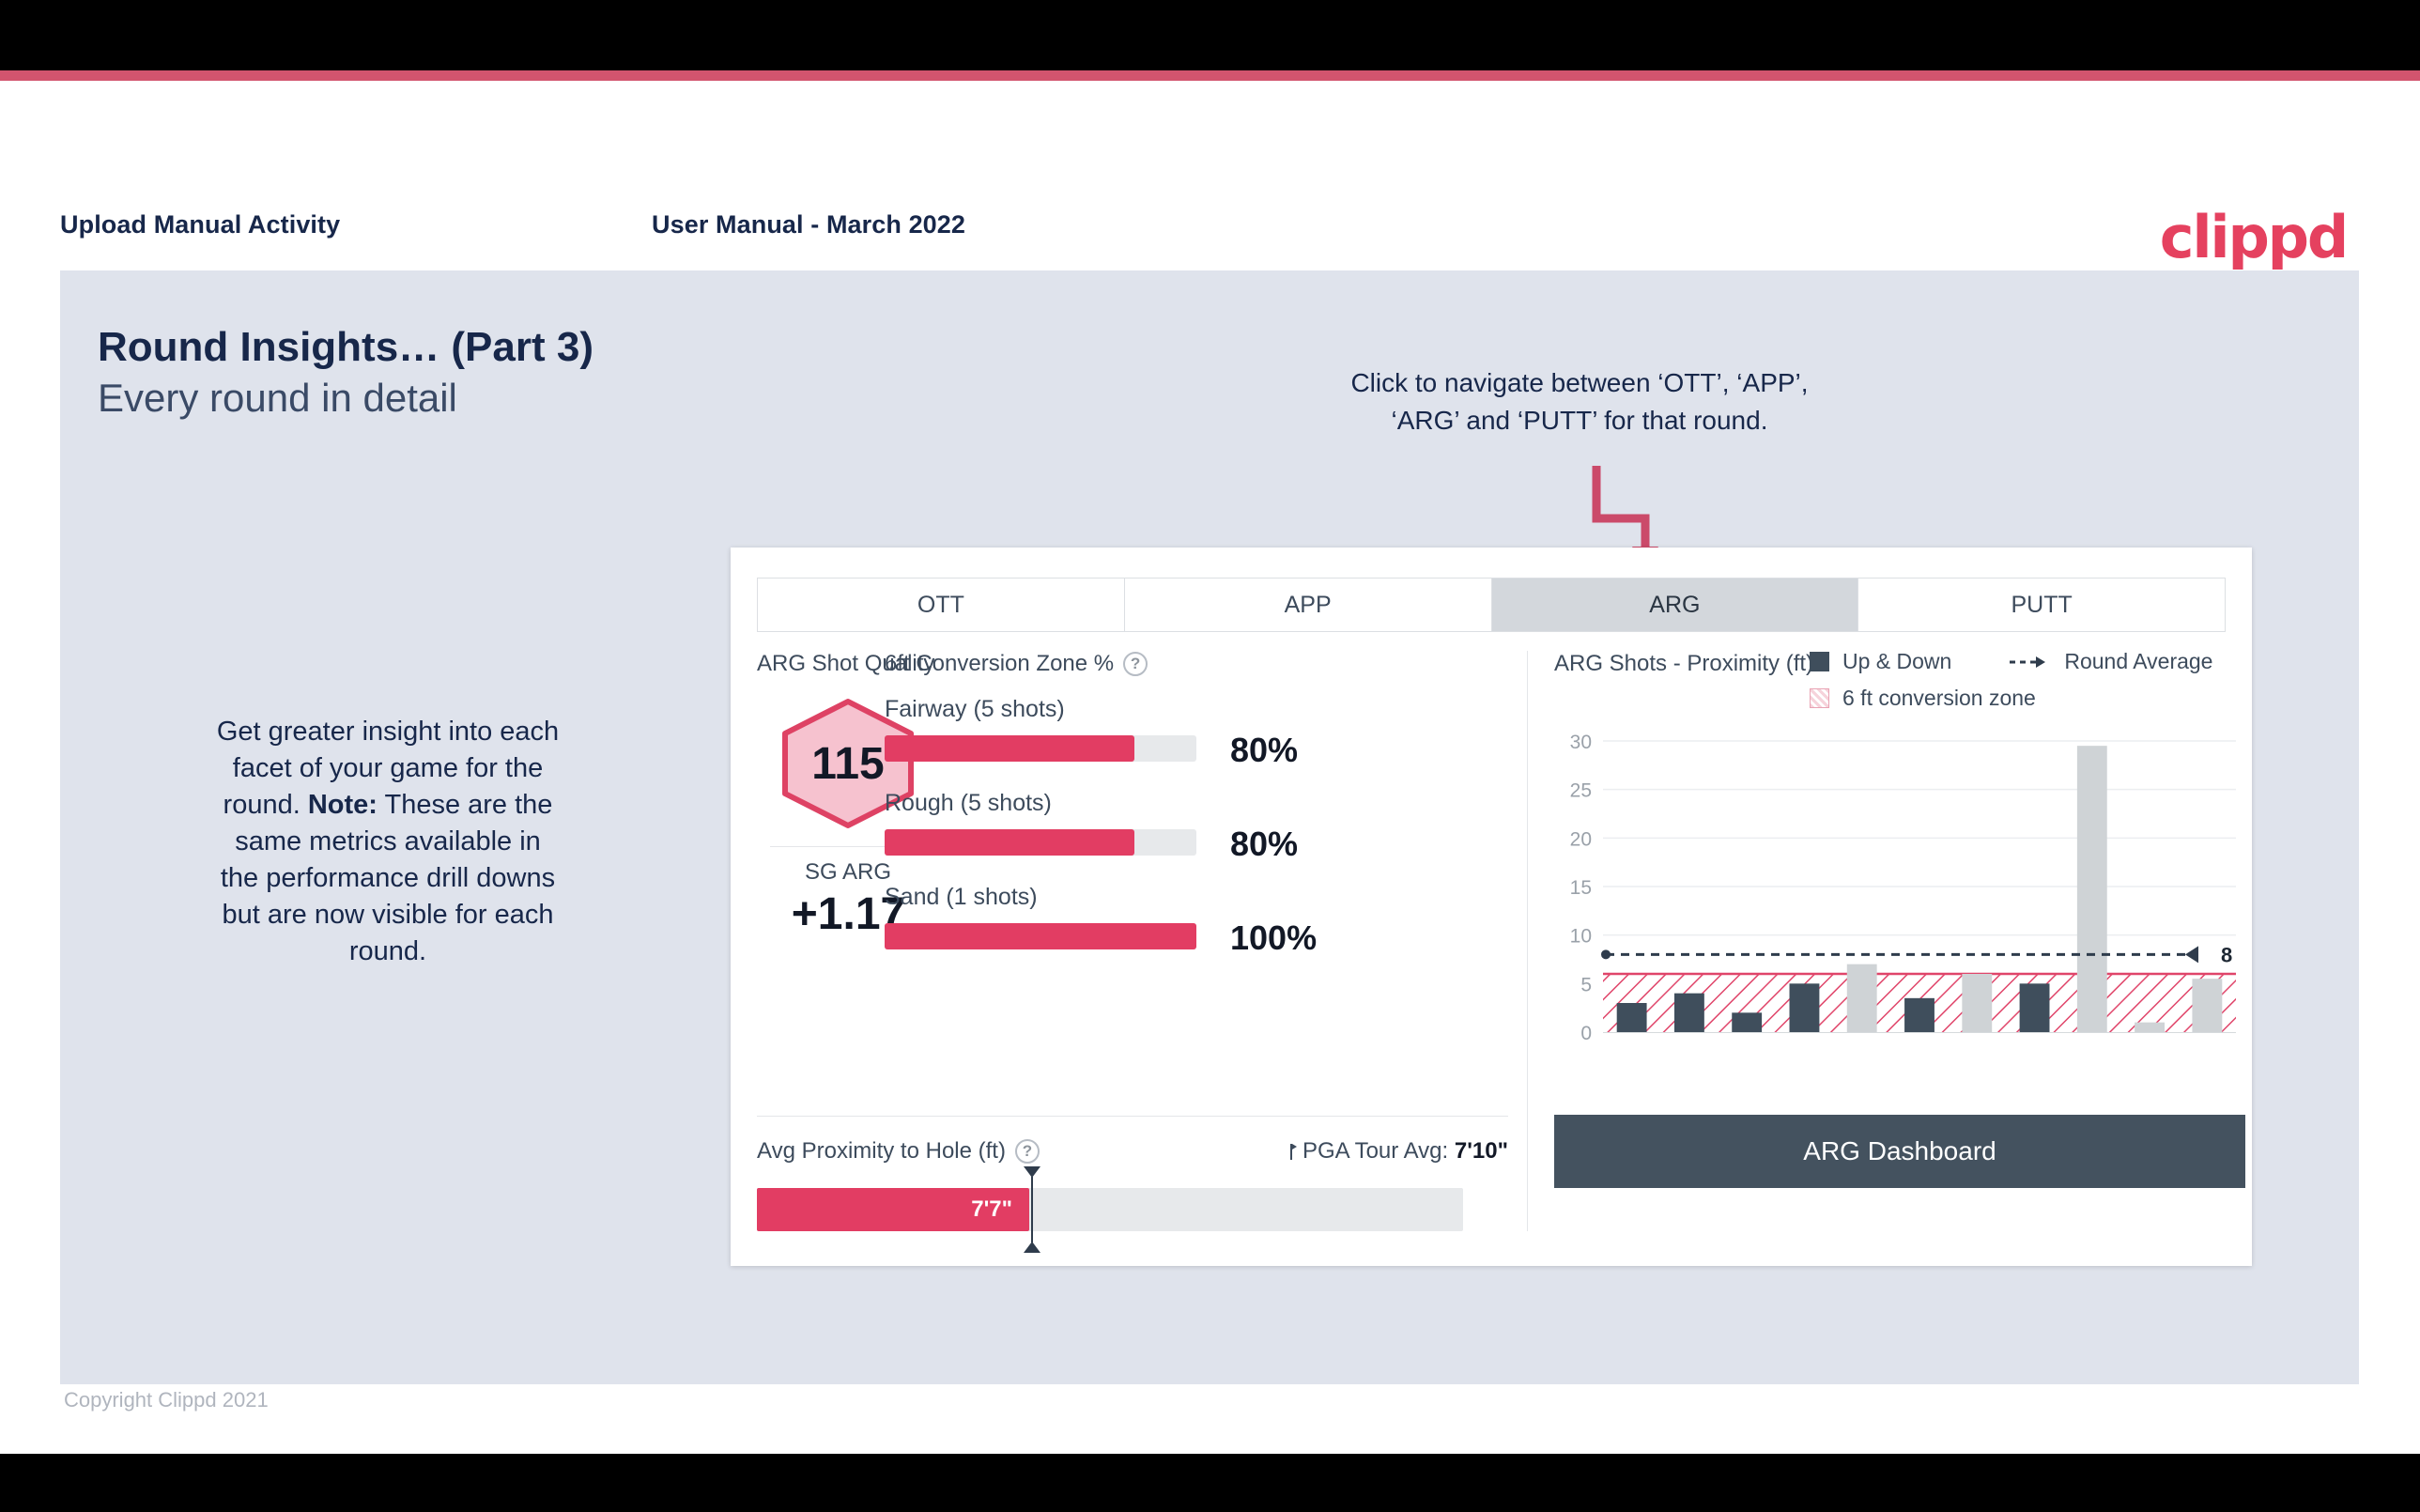 The height and width of the screenshot is (1512, 2420). Describe the element at coordinates (346, 347) in the screenshot. I see `page-title: Round Insights… (Part 3)` at that location.